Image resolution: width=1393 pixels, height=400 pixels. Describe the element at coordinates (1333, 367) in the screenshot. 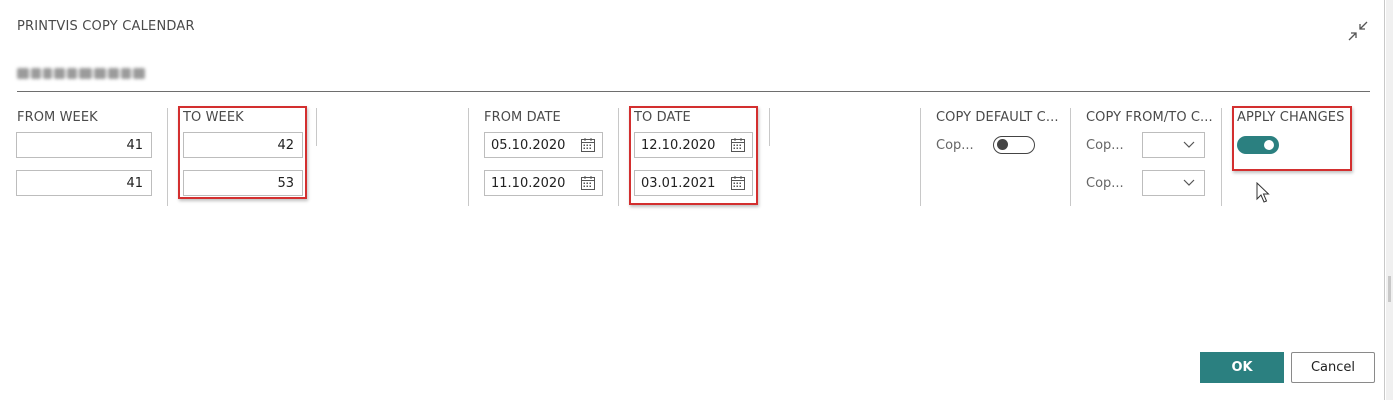

I see `cancel-button: Cancel` at that location.